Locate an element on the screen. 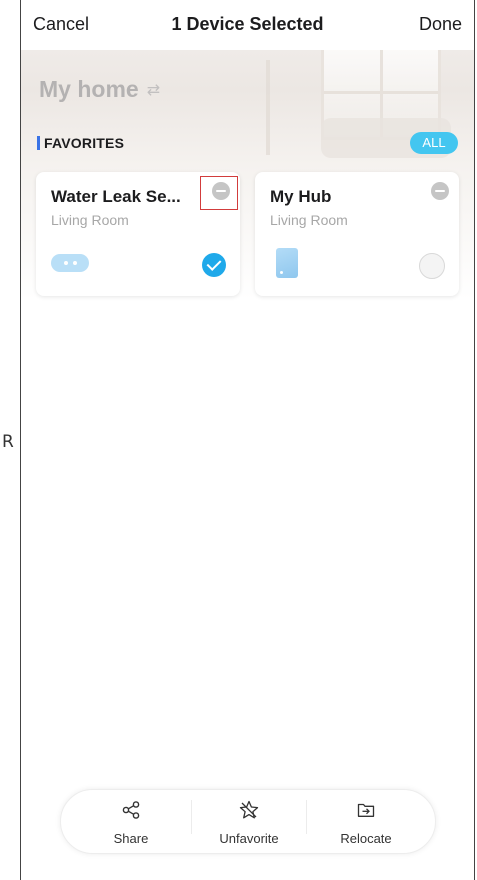  share-label: Share is located at coordinates (131, 838).